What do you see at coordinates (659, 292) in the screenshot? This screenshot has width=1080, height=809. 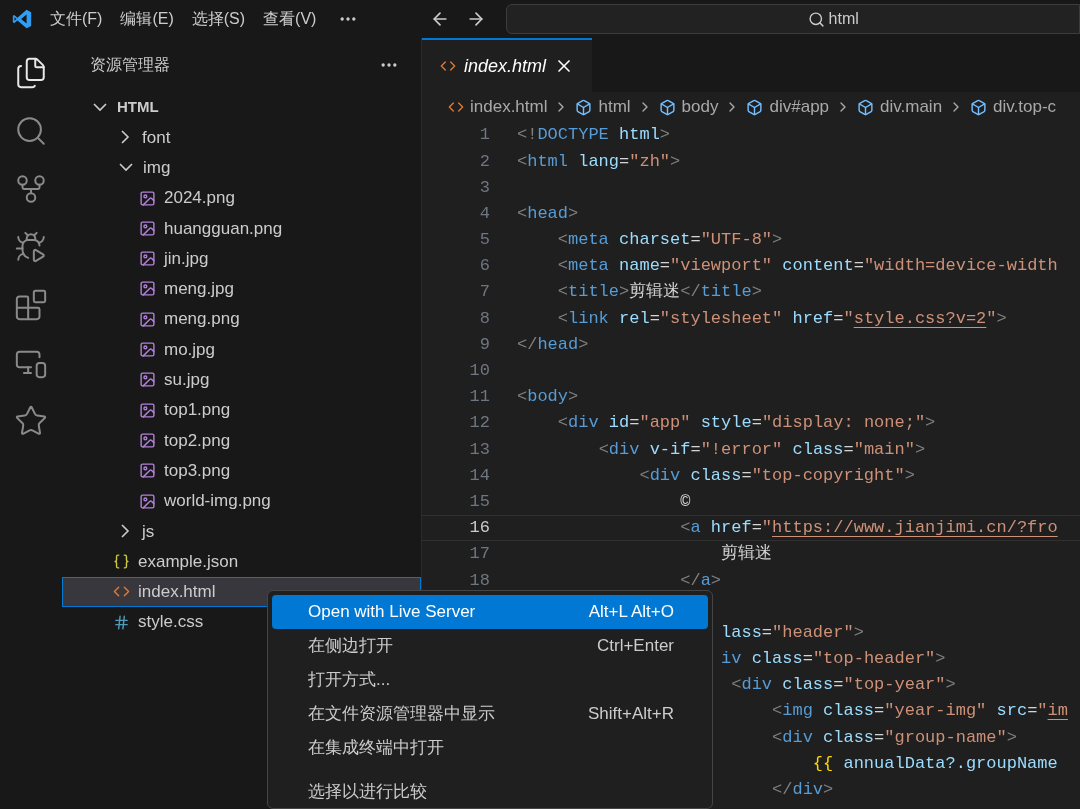 I see `code-line: <title>剪辑迷</title>` at bounding box center [659, 292].